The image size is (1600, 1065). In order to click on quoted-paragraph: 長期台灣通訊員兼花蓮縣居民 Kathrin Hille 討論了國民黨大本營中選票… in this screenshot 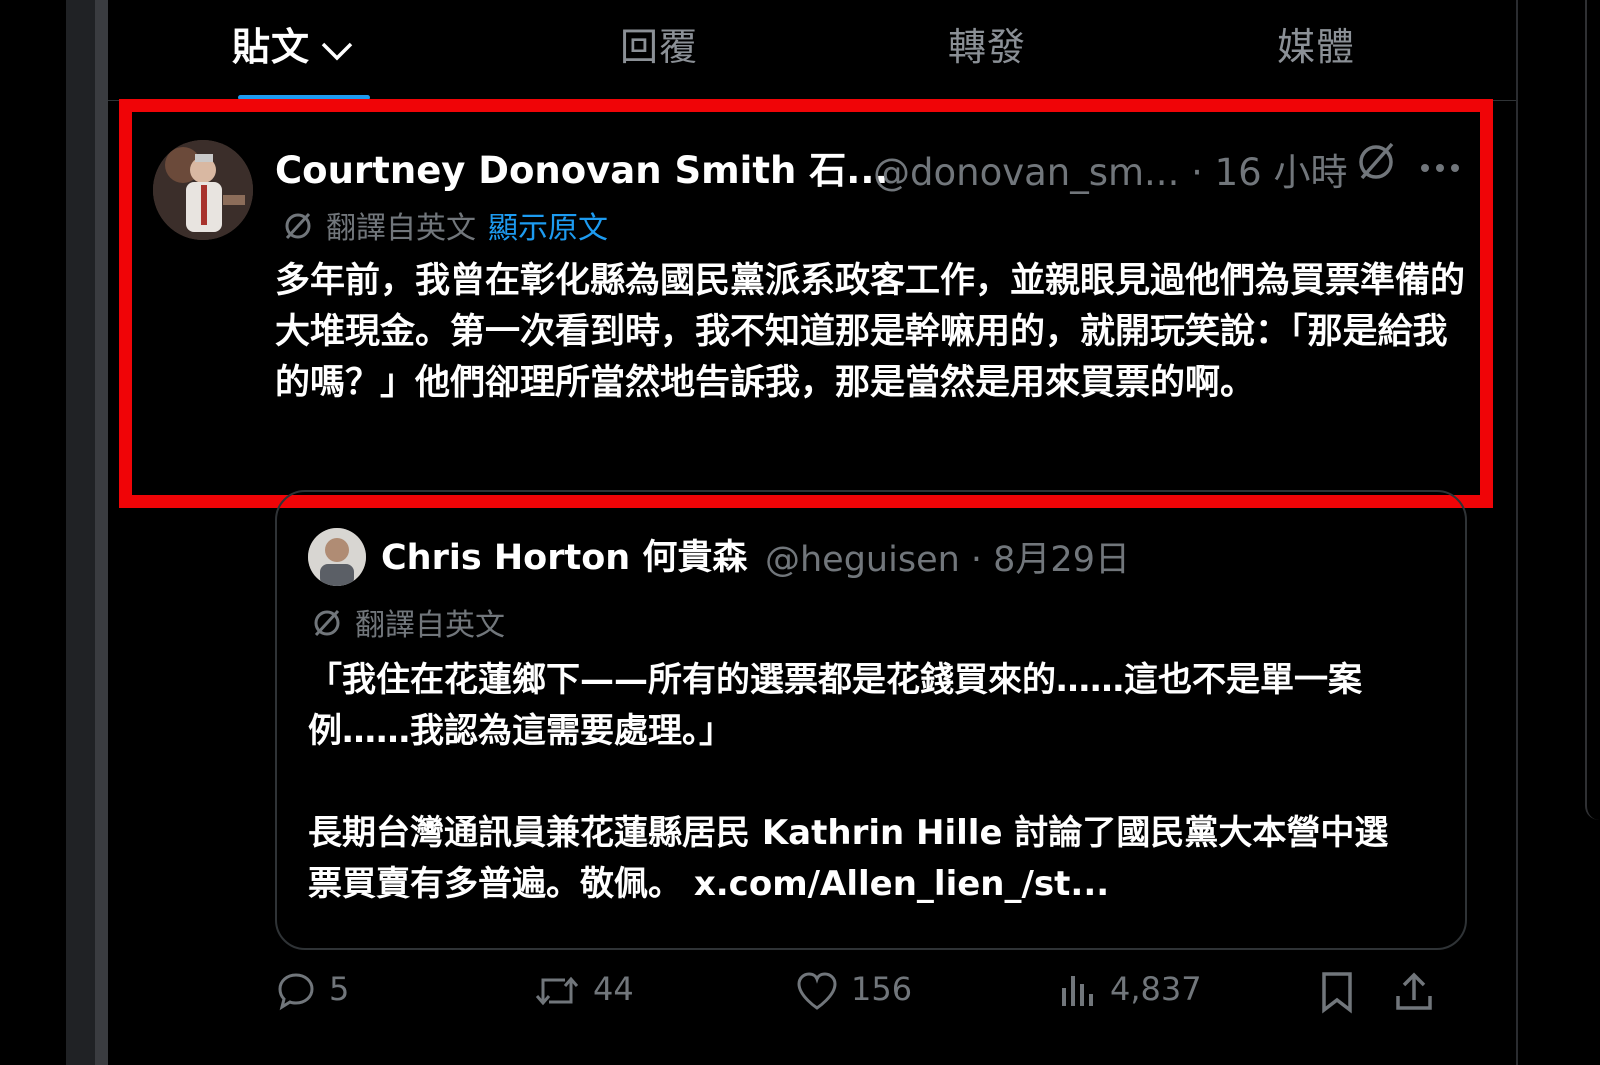, I will do `click(848, 858)`.